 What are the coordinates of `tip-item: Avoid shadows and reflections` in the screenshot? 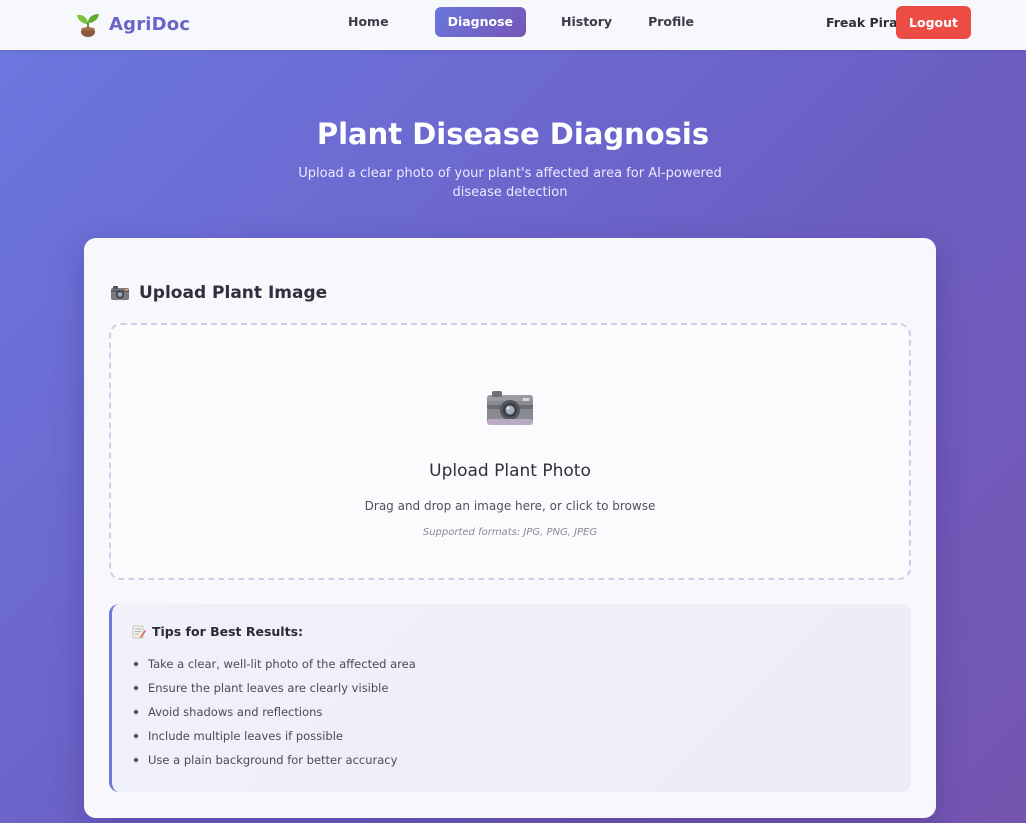 It's located at (274, 716).